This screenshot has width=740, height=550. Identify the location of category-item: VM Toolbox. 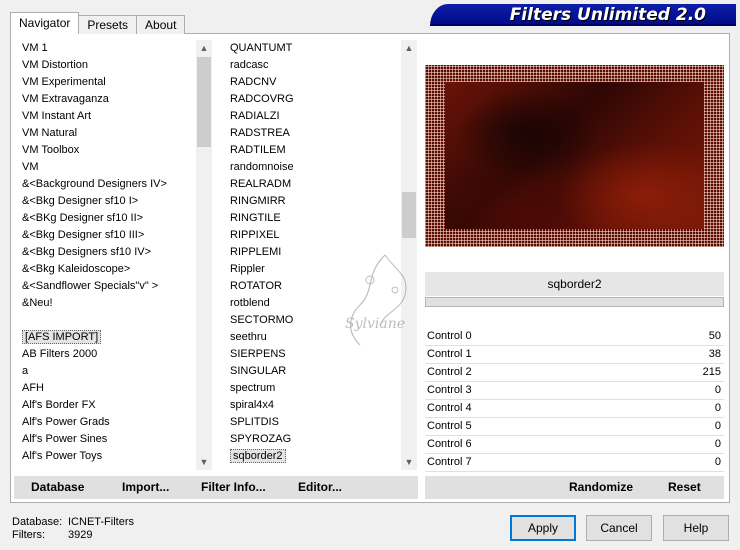
(108, 150).